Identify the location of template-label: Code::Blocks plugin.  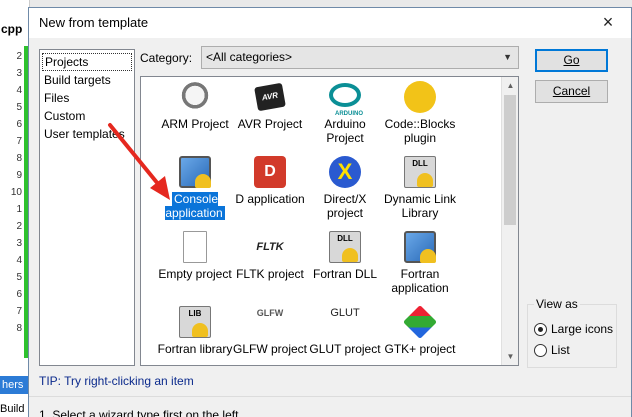
(420, 131).